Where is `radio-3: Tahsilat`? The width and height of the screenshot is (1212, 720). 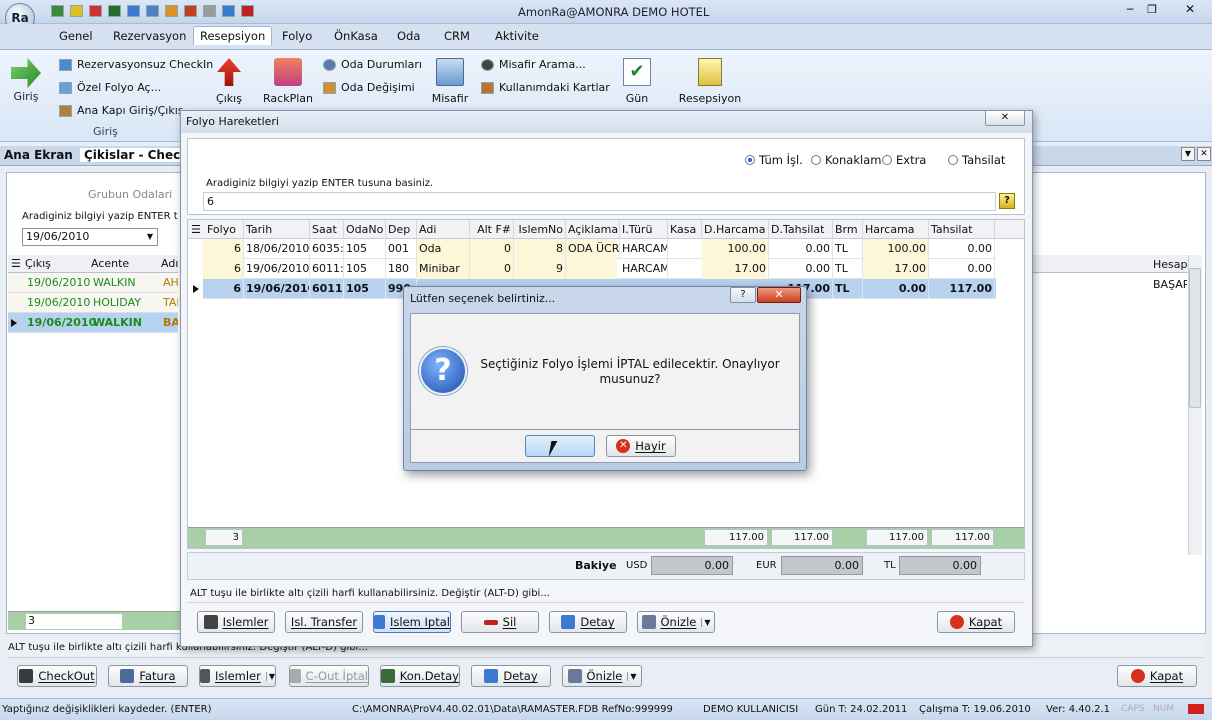
radio-3: Tahsilat is located at coordinates (976, 160).